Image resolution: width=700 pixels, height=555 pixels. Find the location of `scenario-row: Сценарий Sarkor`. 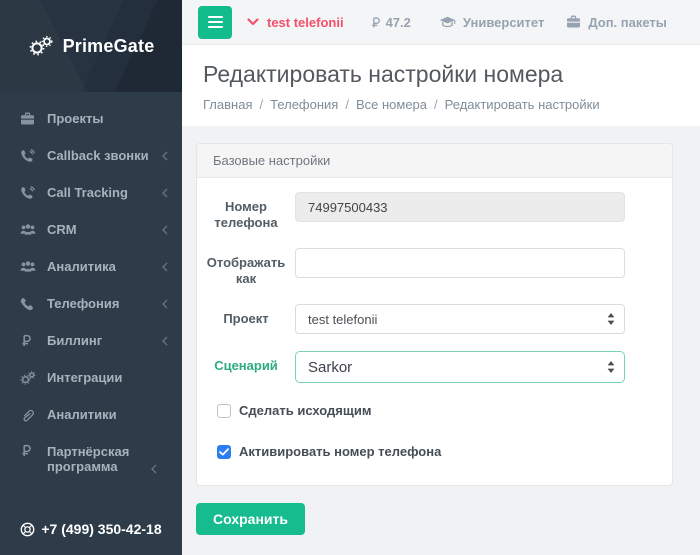

scenario-row: Сценарий Sarkor is located at coordinates (437, 367).